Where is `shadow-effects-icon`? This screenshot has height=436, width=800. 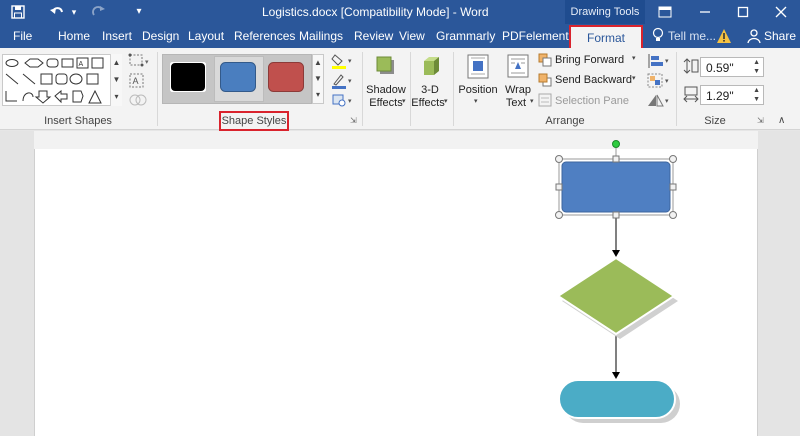 shadow-effects-icon is located at coordinates (386, 66).